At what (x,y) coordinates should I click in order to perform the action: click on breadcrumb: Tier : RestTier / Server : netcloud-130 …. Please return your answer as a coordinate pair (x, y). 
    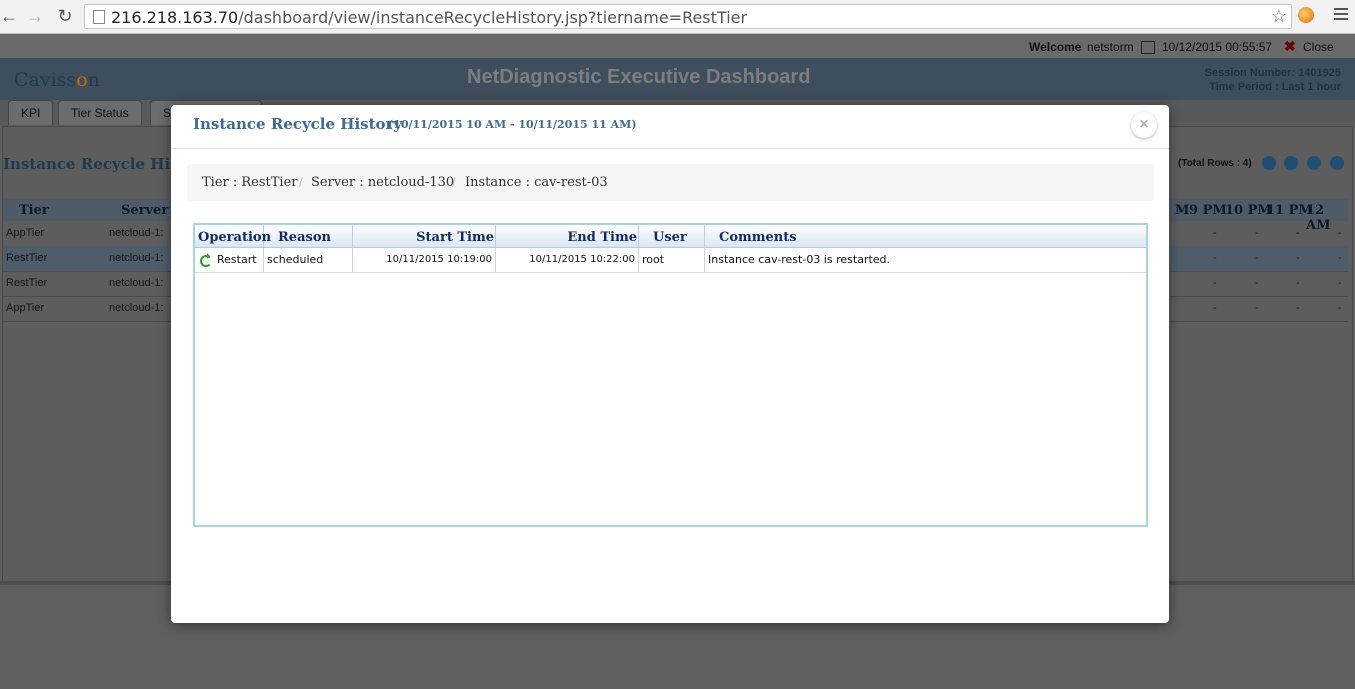
    Looking at the image, I should click on (670, 182).